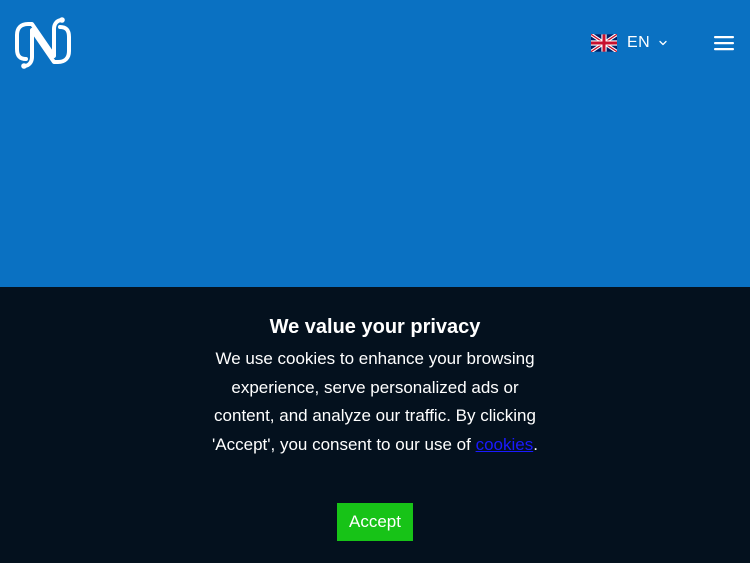 This screenshot has width=750, height=563. Describe the element at coordinates (375, 327) in the screenshot. I see `cookie-banner-title: We value your privacy` at that location.